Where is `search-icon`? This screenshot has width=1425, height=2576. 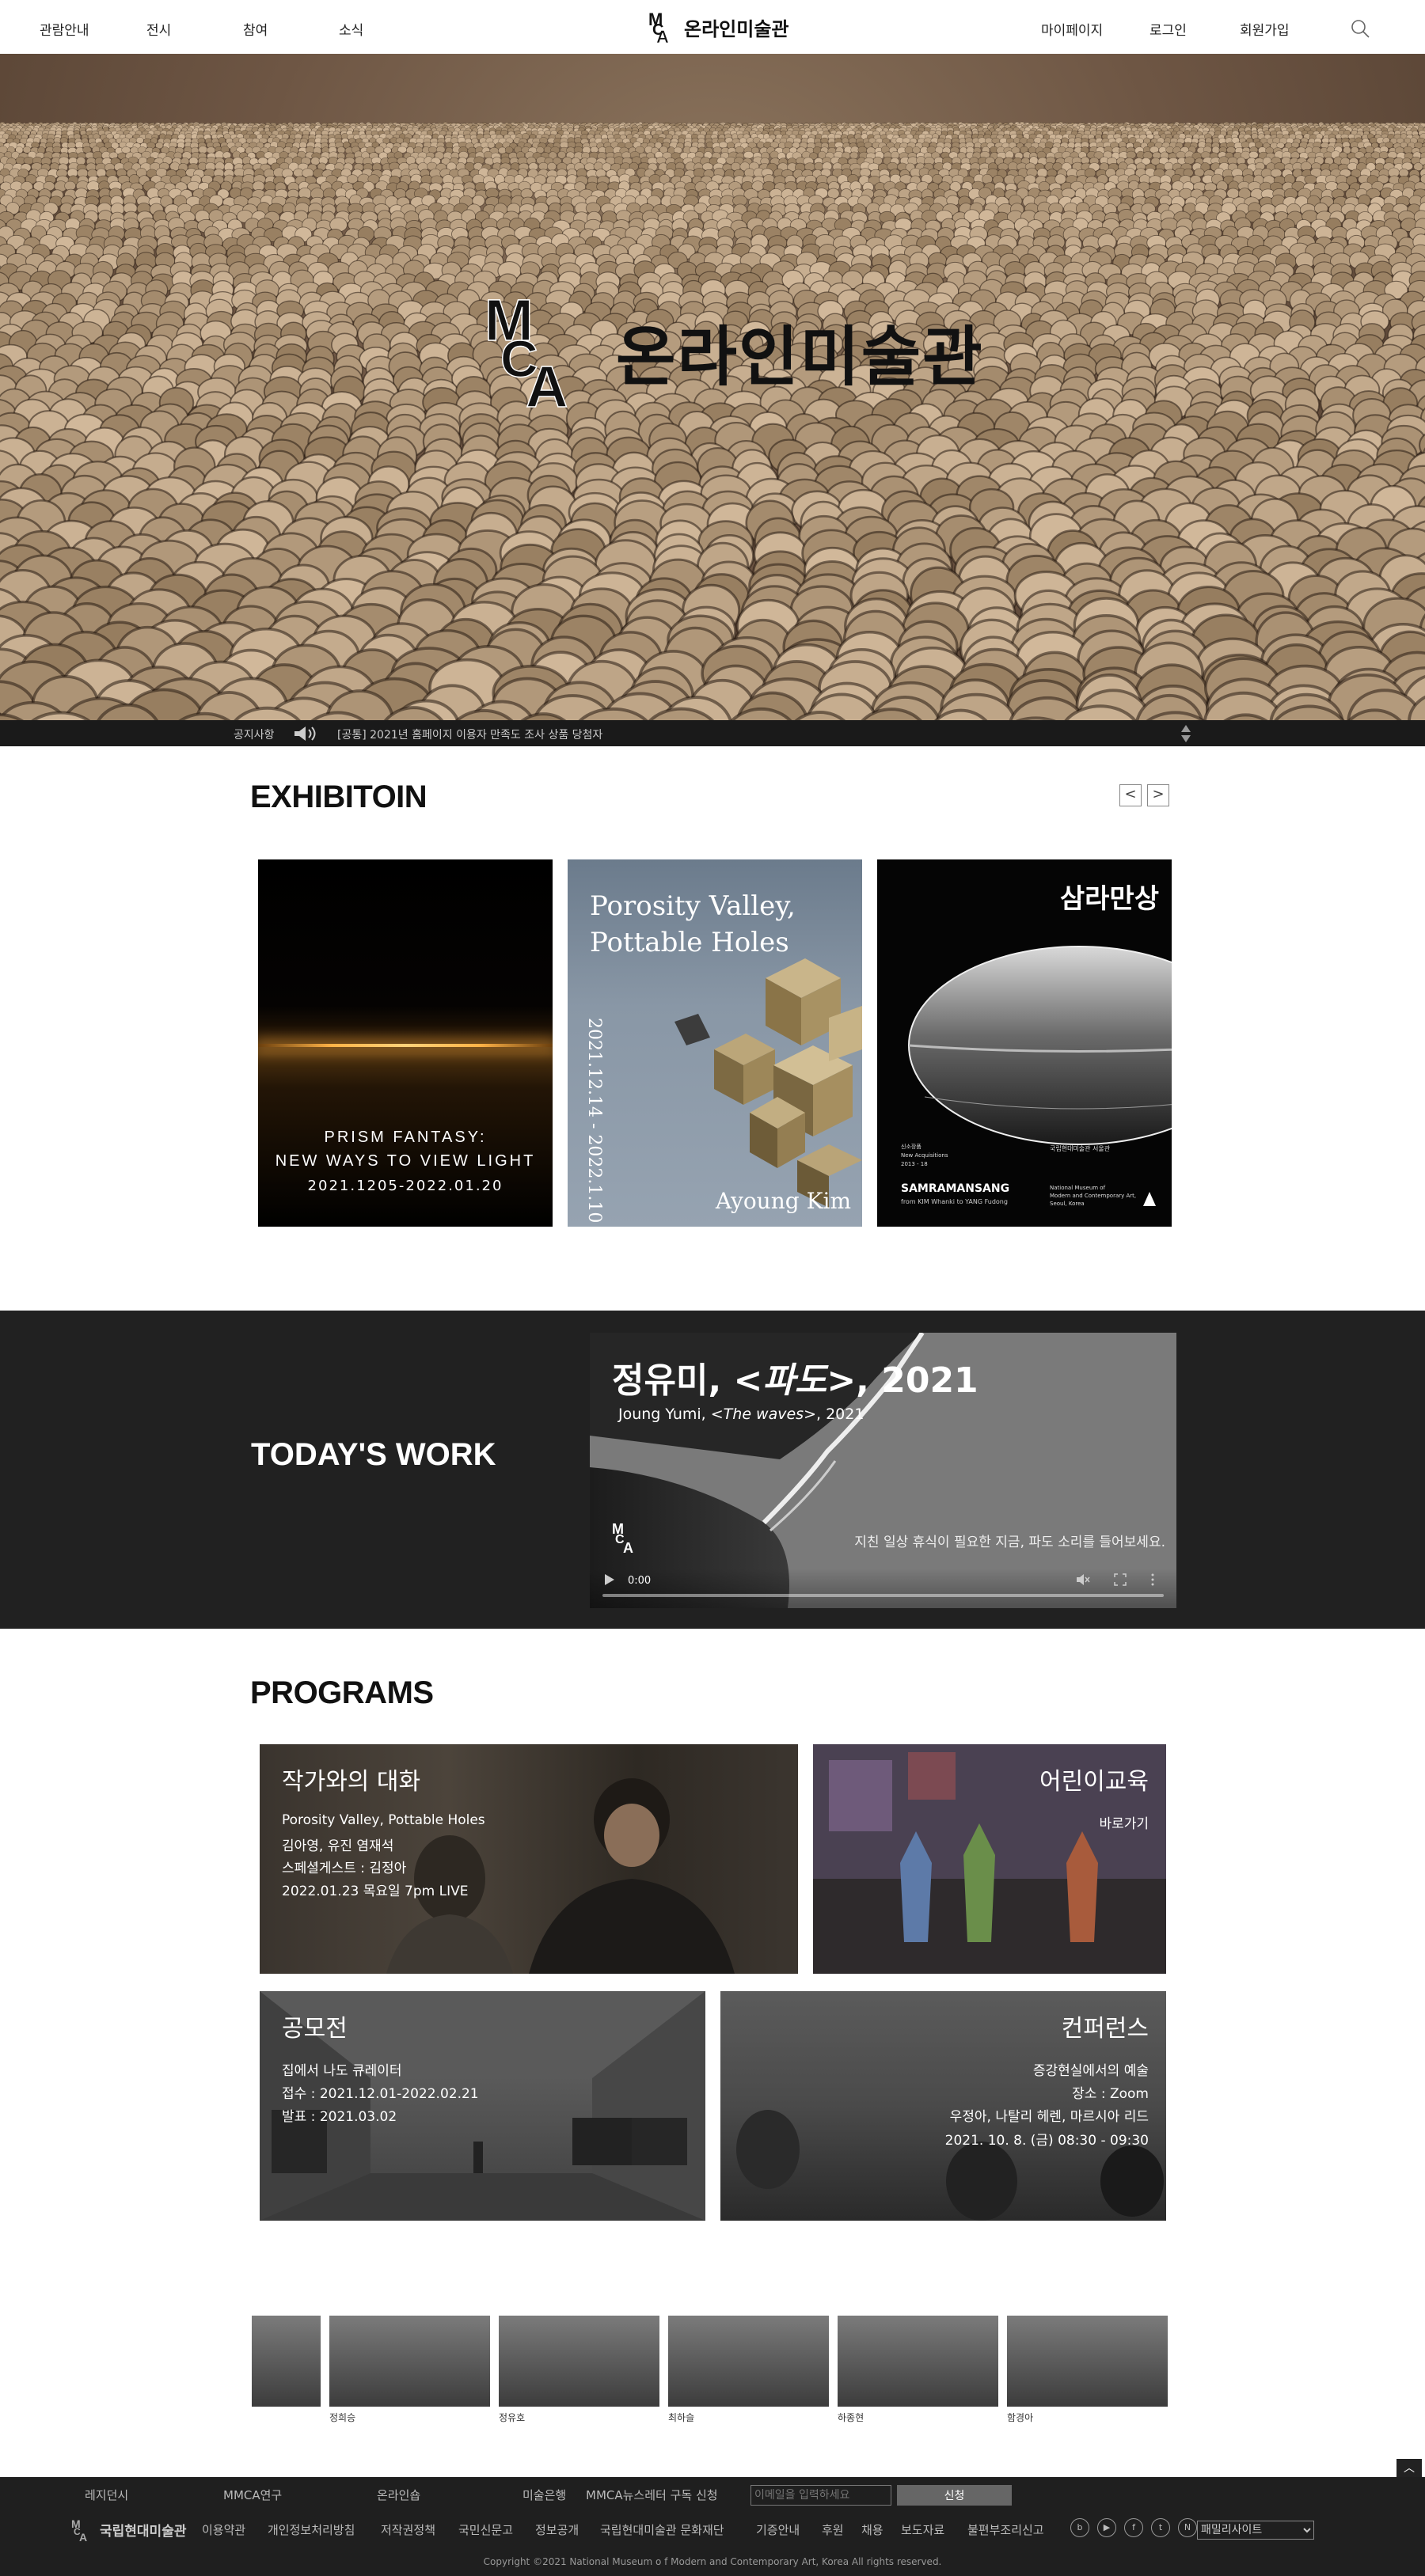 search-icon is located at coordinates (1360, 28).